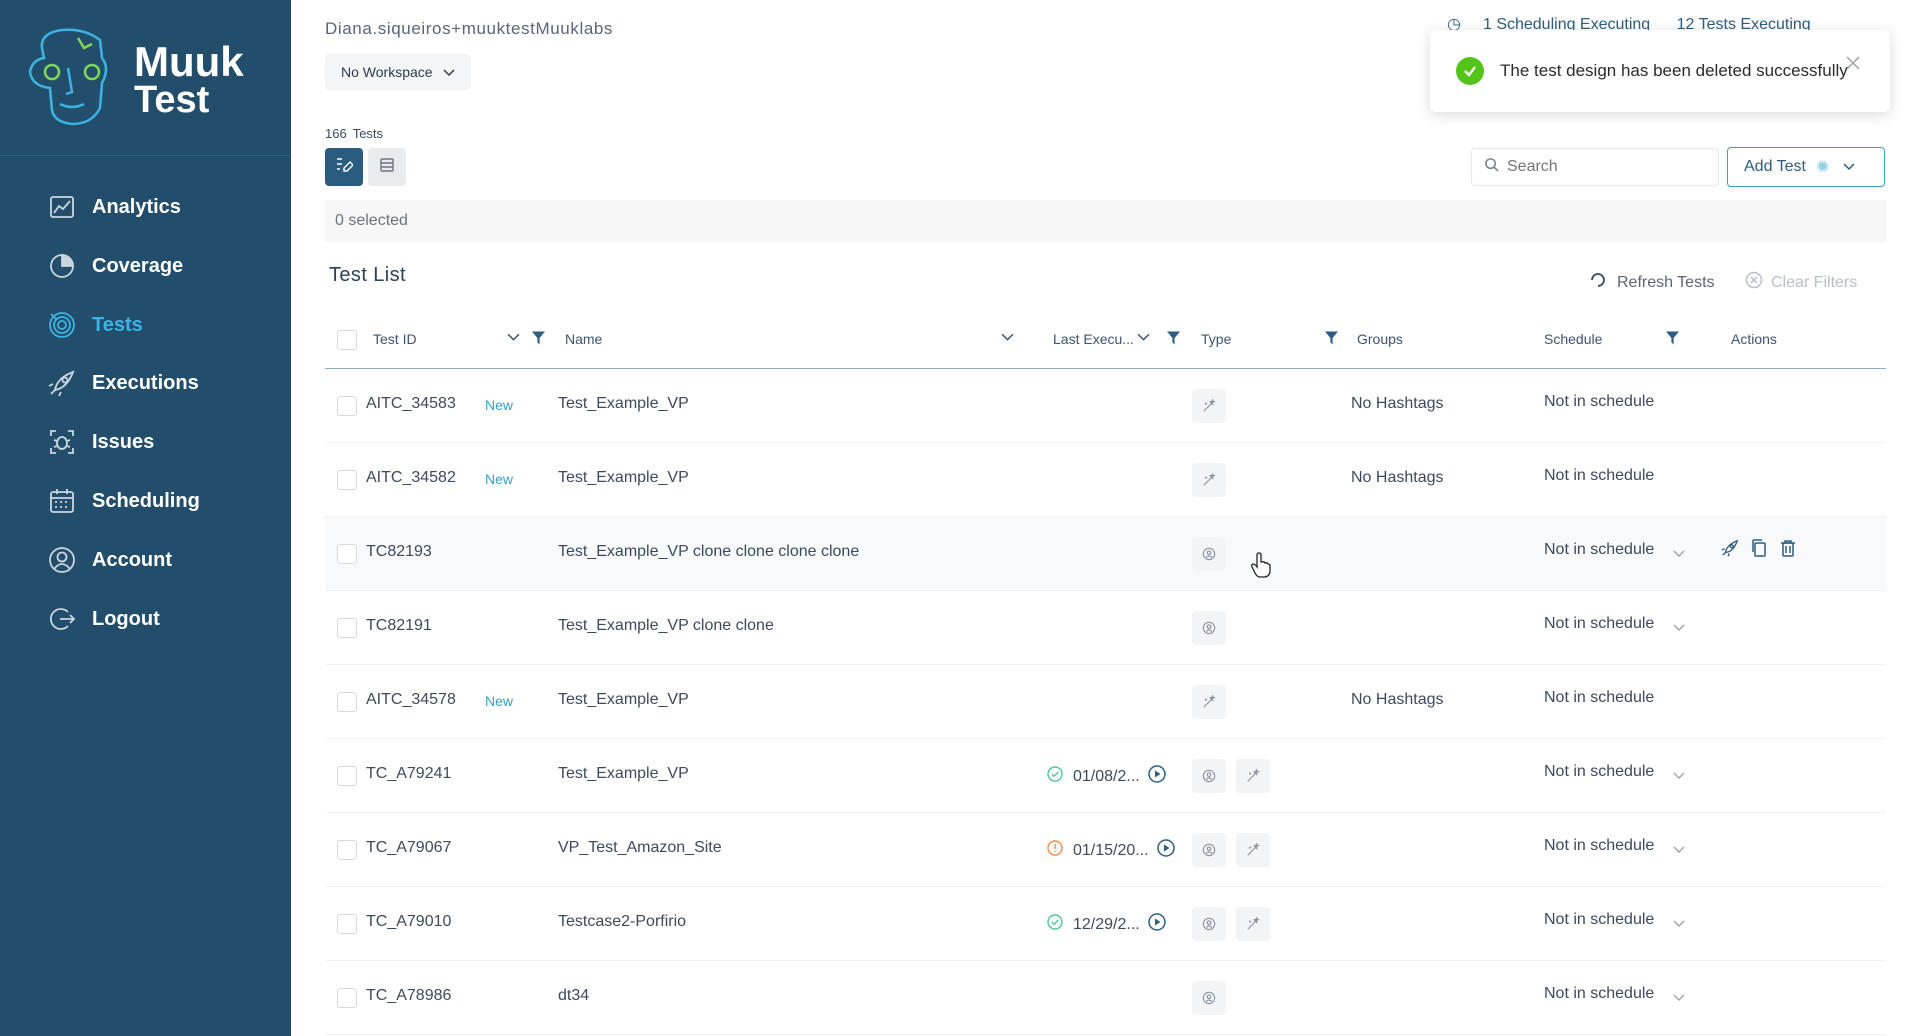 The height and width of the screenshot is (1036, 1920). Describe the element at coordinates (1380, 339) in the screenshot. I see `column-groups: Groups` at that location.